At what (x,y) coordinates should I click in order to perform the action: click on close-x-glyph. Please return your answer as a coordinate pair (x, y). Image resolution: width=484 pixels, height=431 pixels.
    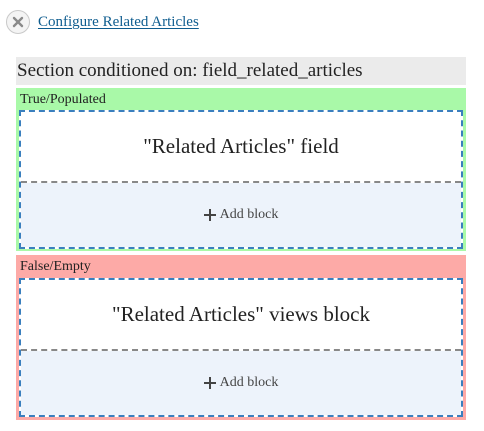
    Looking at the image, I should click on (18, 22).